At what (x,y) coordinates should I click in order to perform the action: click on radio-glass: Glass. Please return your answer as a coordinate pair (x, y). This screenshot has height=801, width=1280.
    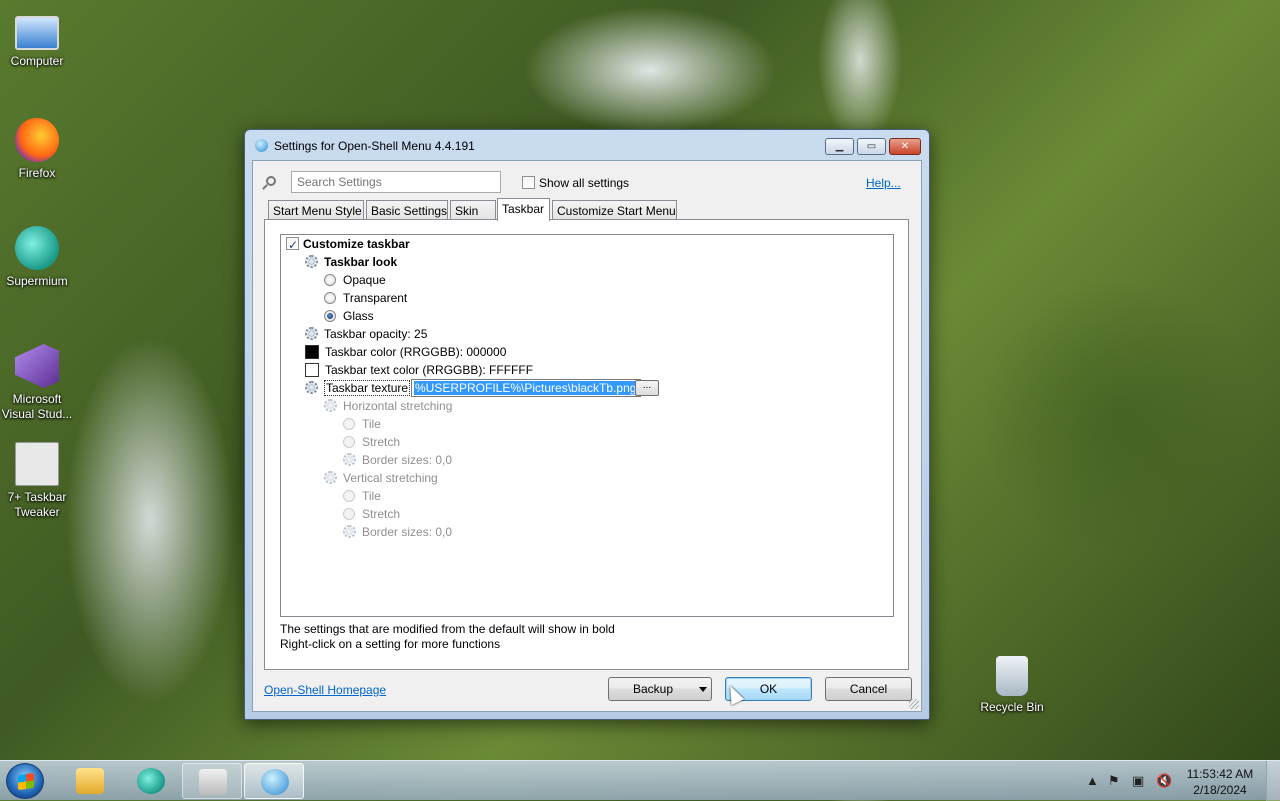
    Looking at the image, I should click on (349, 316).